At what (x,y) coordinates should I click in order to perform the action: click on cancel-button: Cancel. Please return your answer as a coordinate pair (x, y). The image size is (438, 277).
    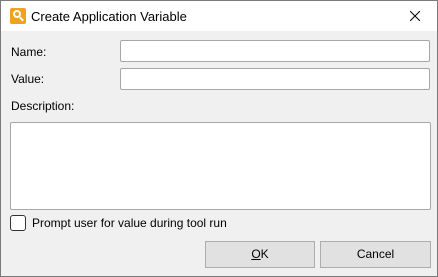
    Looking at the image, I should click on (375, 254).